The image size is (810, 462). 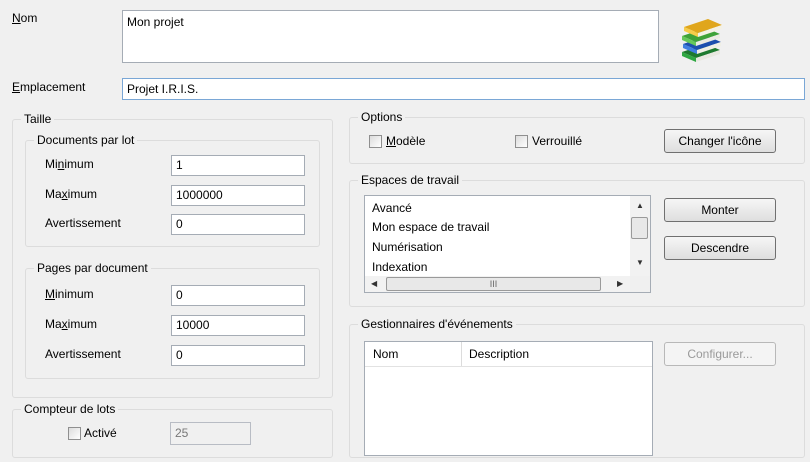 I want to click on modele-checkbox, so click(x=375, y=141).